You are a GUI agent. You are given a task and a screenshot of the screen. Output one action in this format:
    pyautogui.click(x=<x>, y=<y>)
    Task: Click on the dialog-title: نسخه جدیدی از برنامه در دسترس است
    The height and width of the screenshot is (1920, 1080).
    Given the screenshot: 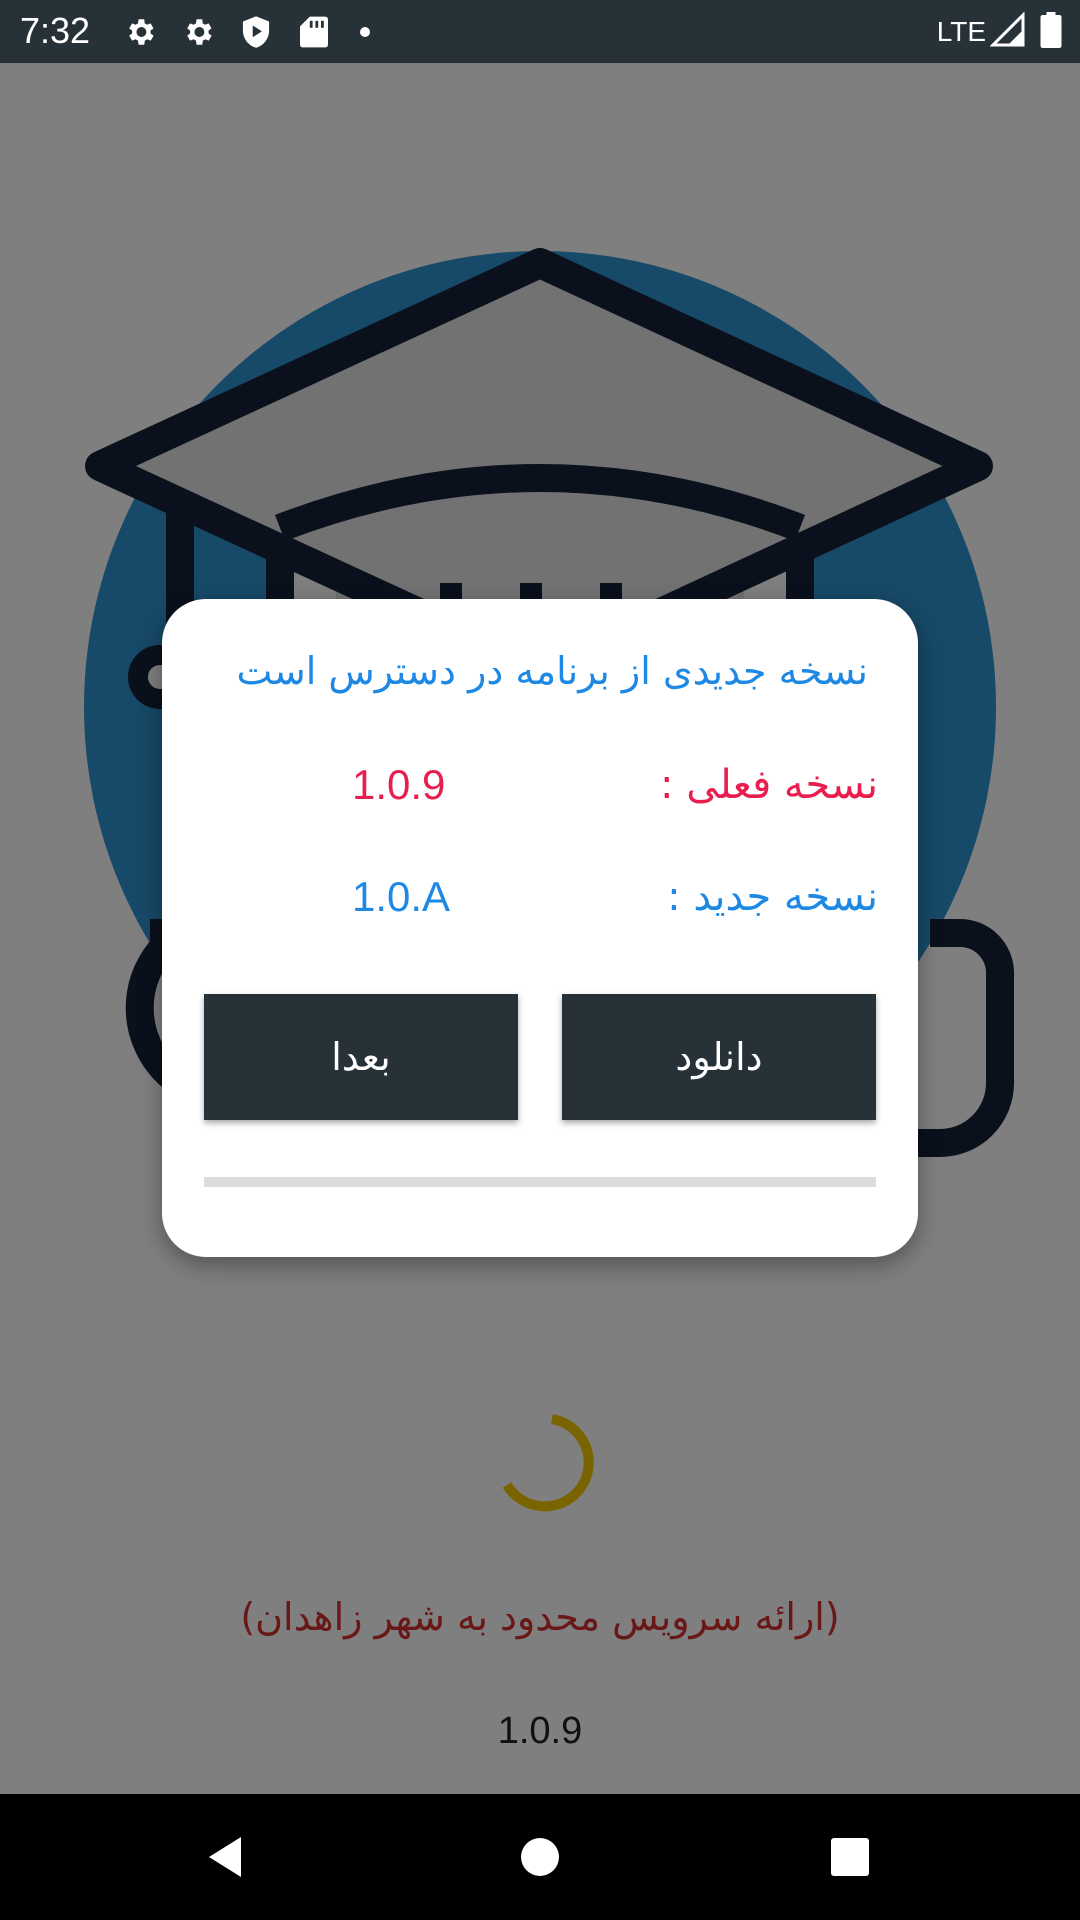 What is the action you would take?
    pyautogui.click(x=552, y=671)
    